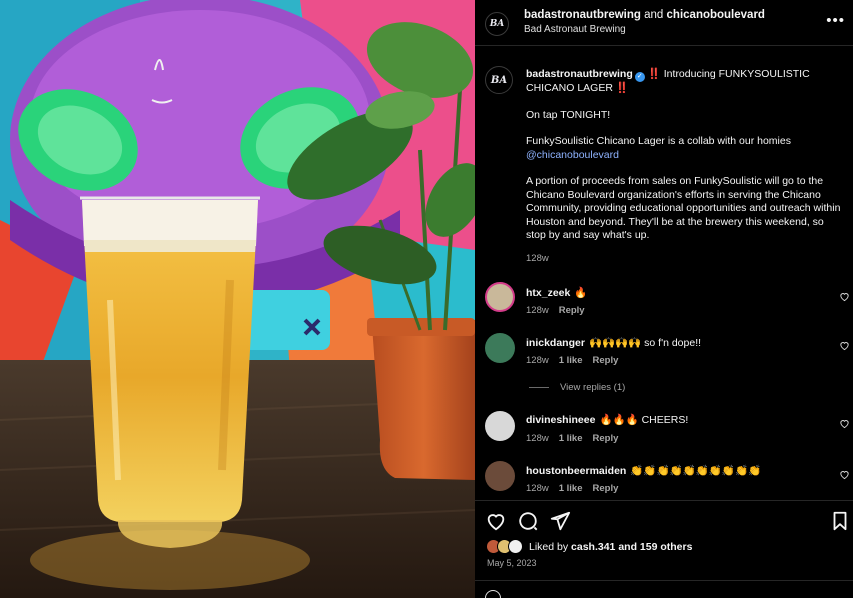  Describe the element at coordinates (560, 521) in the screenshot. I see `send-icon` at that location.